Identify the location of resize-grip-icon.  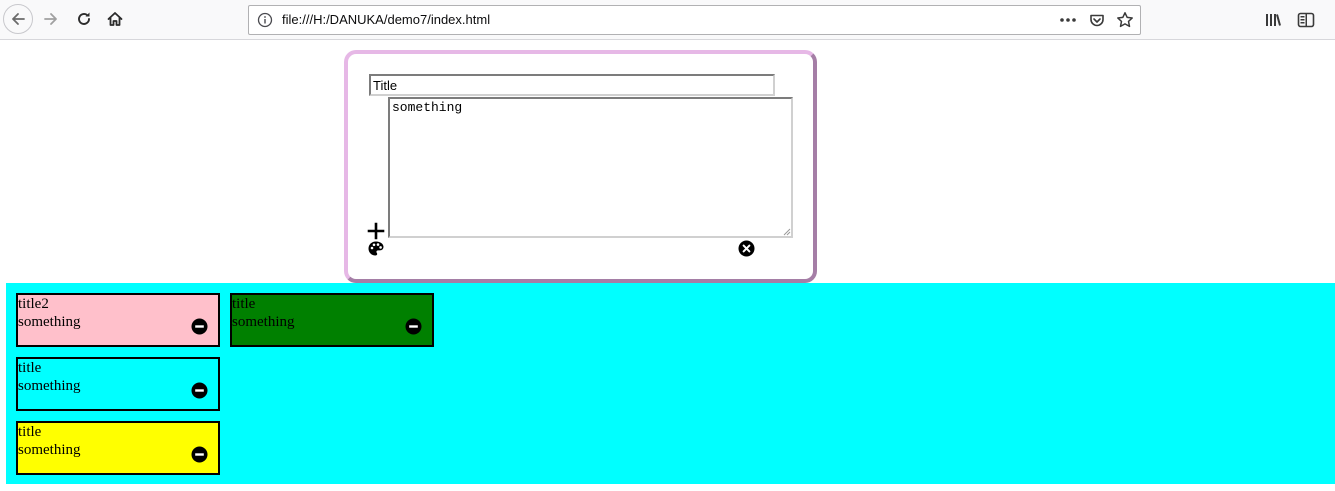
(786, 231).